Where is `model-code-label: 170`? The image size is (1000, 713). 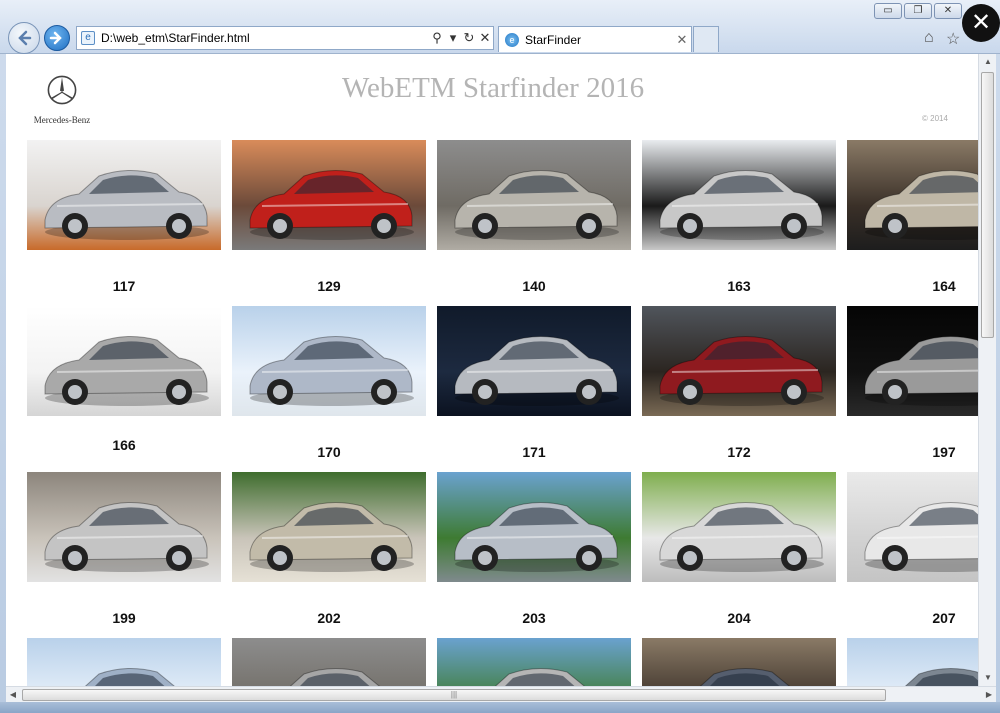
model-code-label: 170 is located at coordinates (329, 452).